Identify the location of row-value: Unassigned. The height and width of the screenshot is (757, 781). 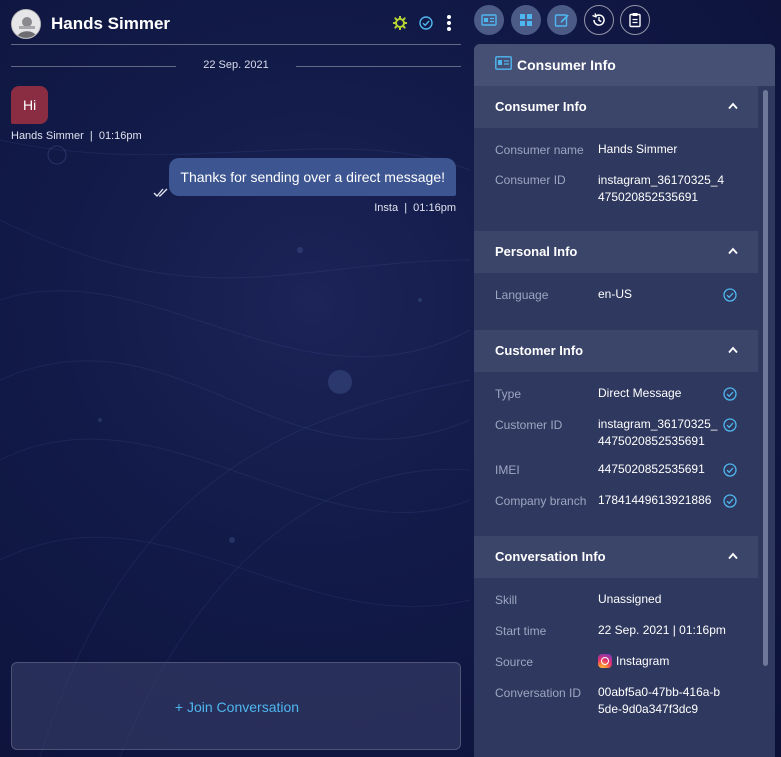
(630, 599).